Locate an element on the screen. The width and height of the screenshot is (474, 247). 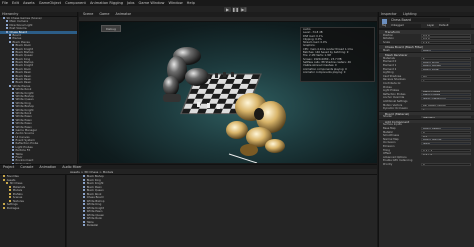
folder-tree-item: Packages is located at coordinates (32, 208).